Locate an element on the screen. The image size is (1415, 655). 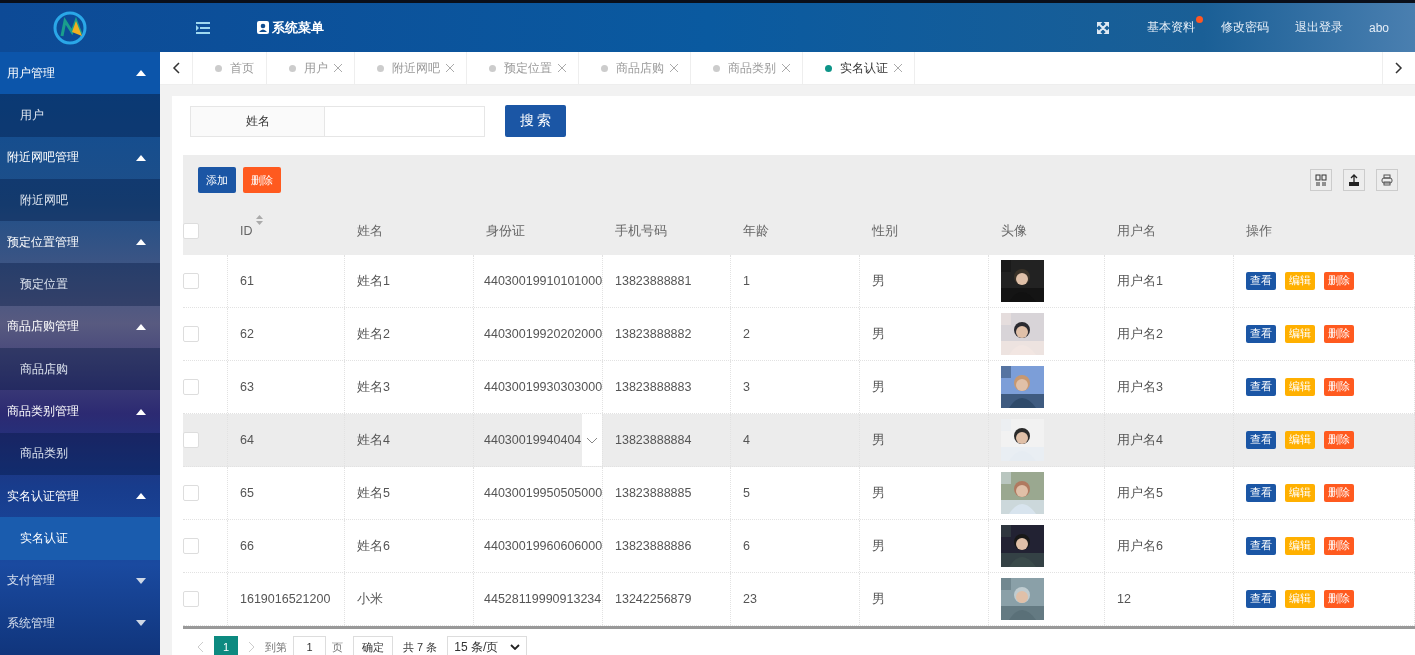
sidebar-item: 实名认证 is located at coordinates (80, 538).